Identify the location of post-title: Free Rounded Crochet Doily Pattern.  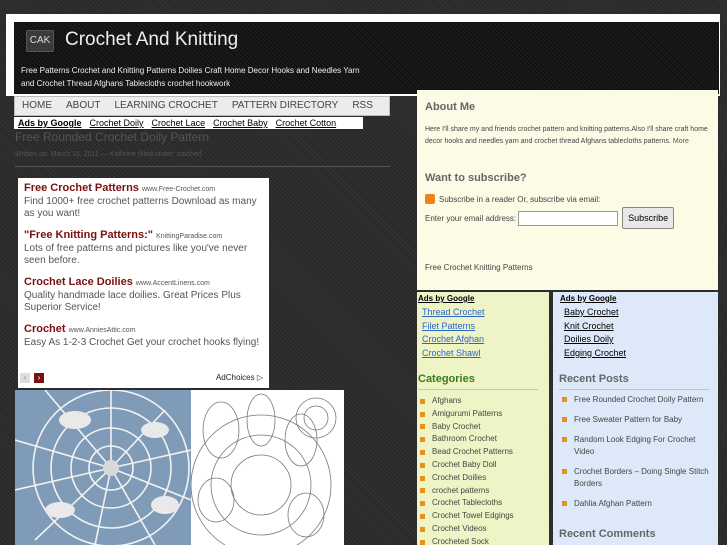
(112, 137).